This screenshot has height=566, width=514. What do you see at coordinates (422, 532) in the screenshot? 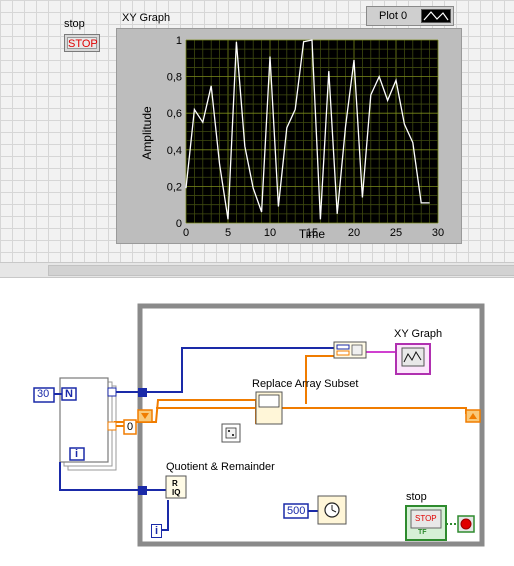
I see `stop-terminal-type: TF` at bounding box center [422, 532].